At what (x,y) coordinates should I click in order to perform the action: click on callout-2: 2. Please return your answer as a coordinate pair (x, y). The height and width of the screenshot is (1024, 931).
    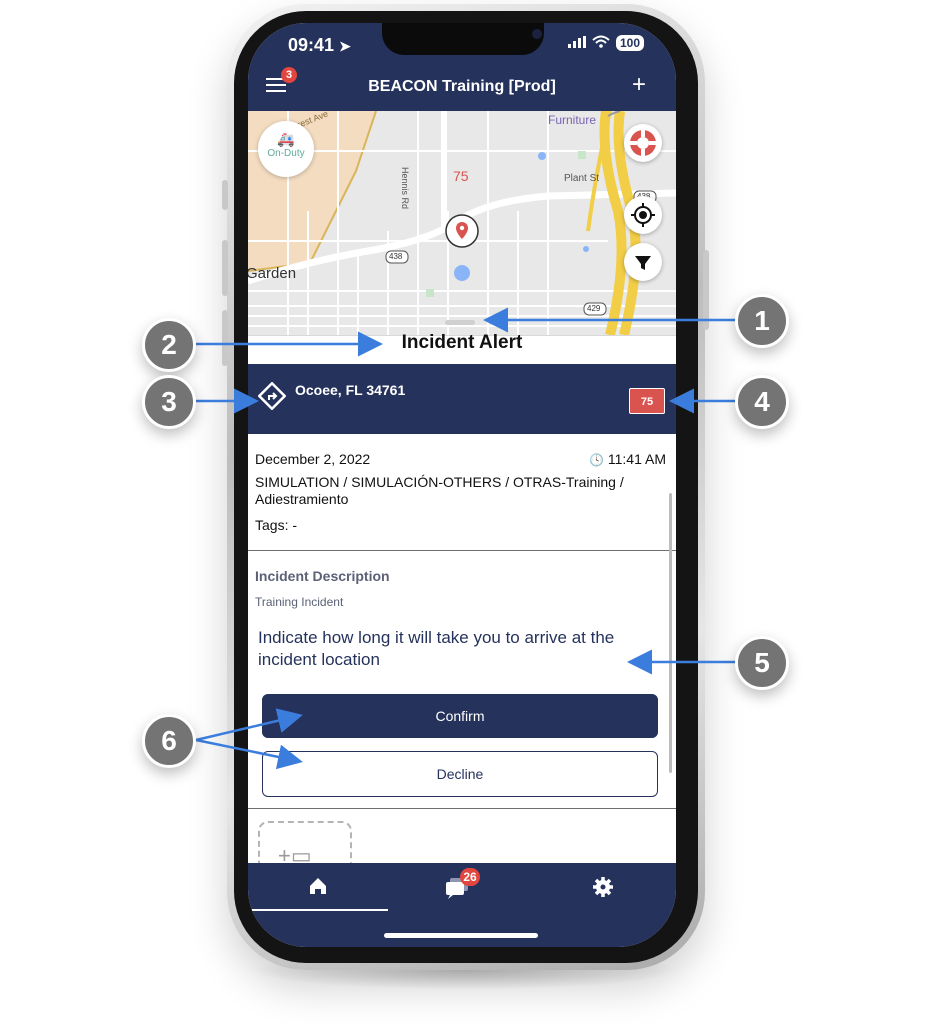
    Looking at the image, I should click on (169, 345).